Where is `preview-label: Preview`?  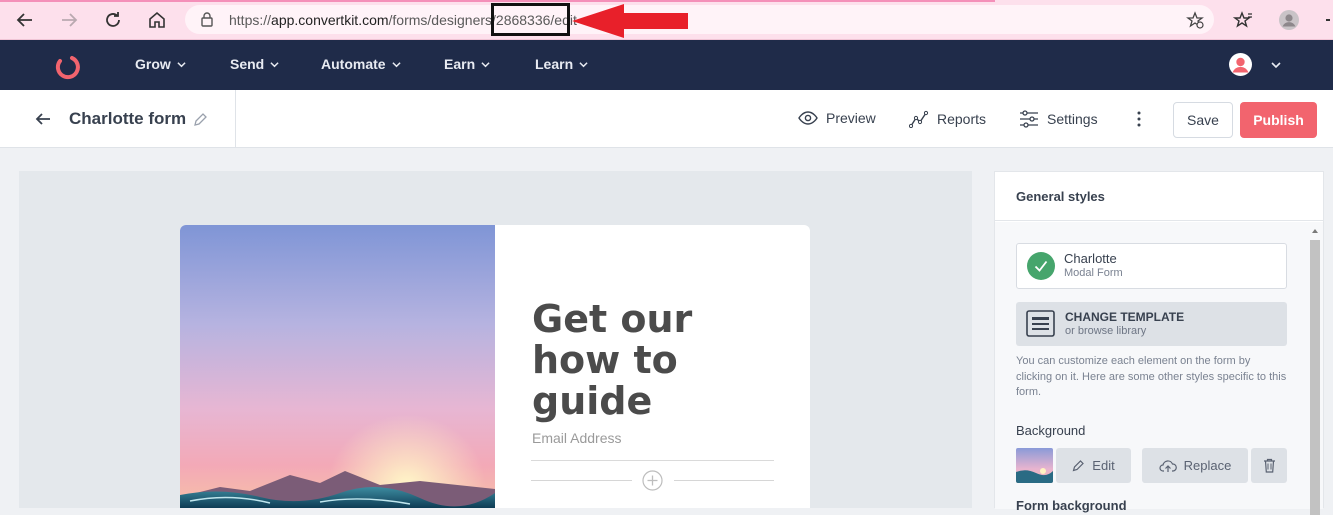
preview-label: Preview is located at coordinates (851, 118).